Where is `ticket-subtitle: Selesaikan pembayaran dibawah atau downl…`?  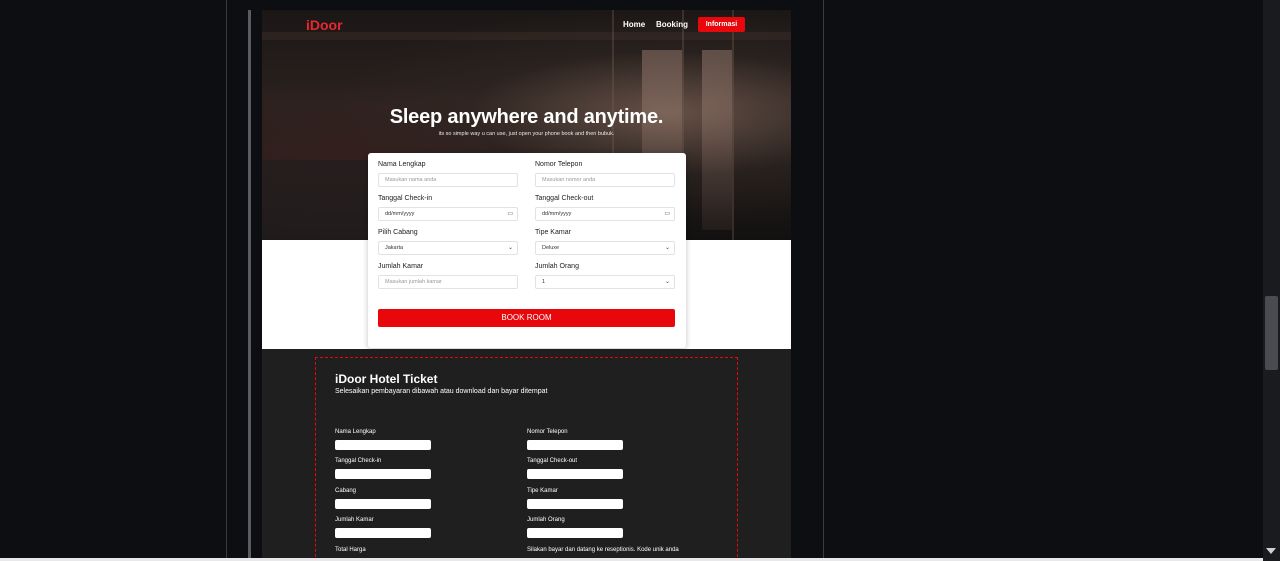
ticket-subtitle: Selesaikan pembayaran dibawah atau downl… is located at coordinates (441, 391).